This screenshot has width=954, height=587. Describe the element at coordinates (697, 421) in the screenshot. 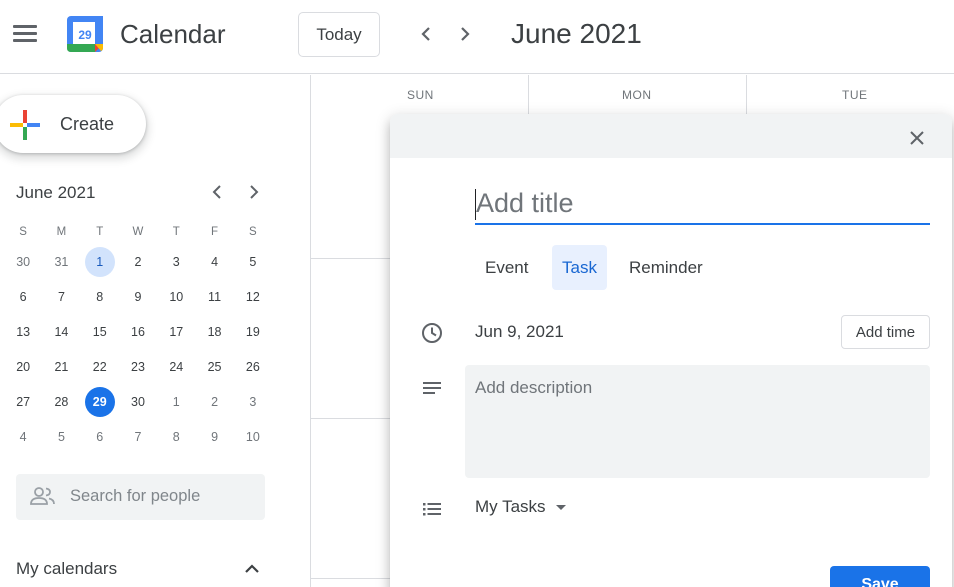

I see `description-field: Add description` at that location.